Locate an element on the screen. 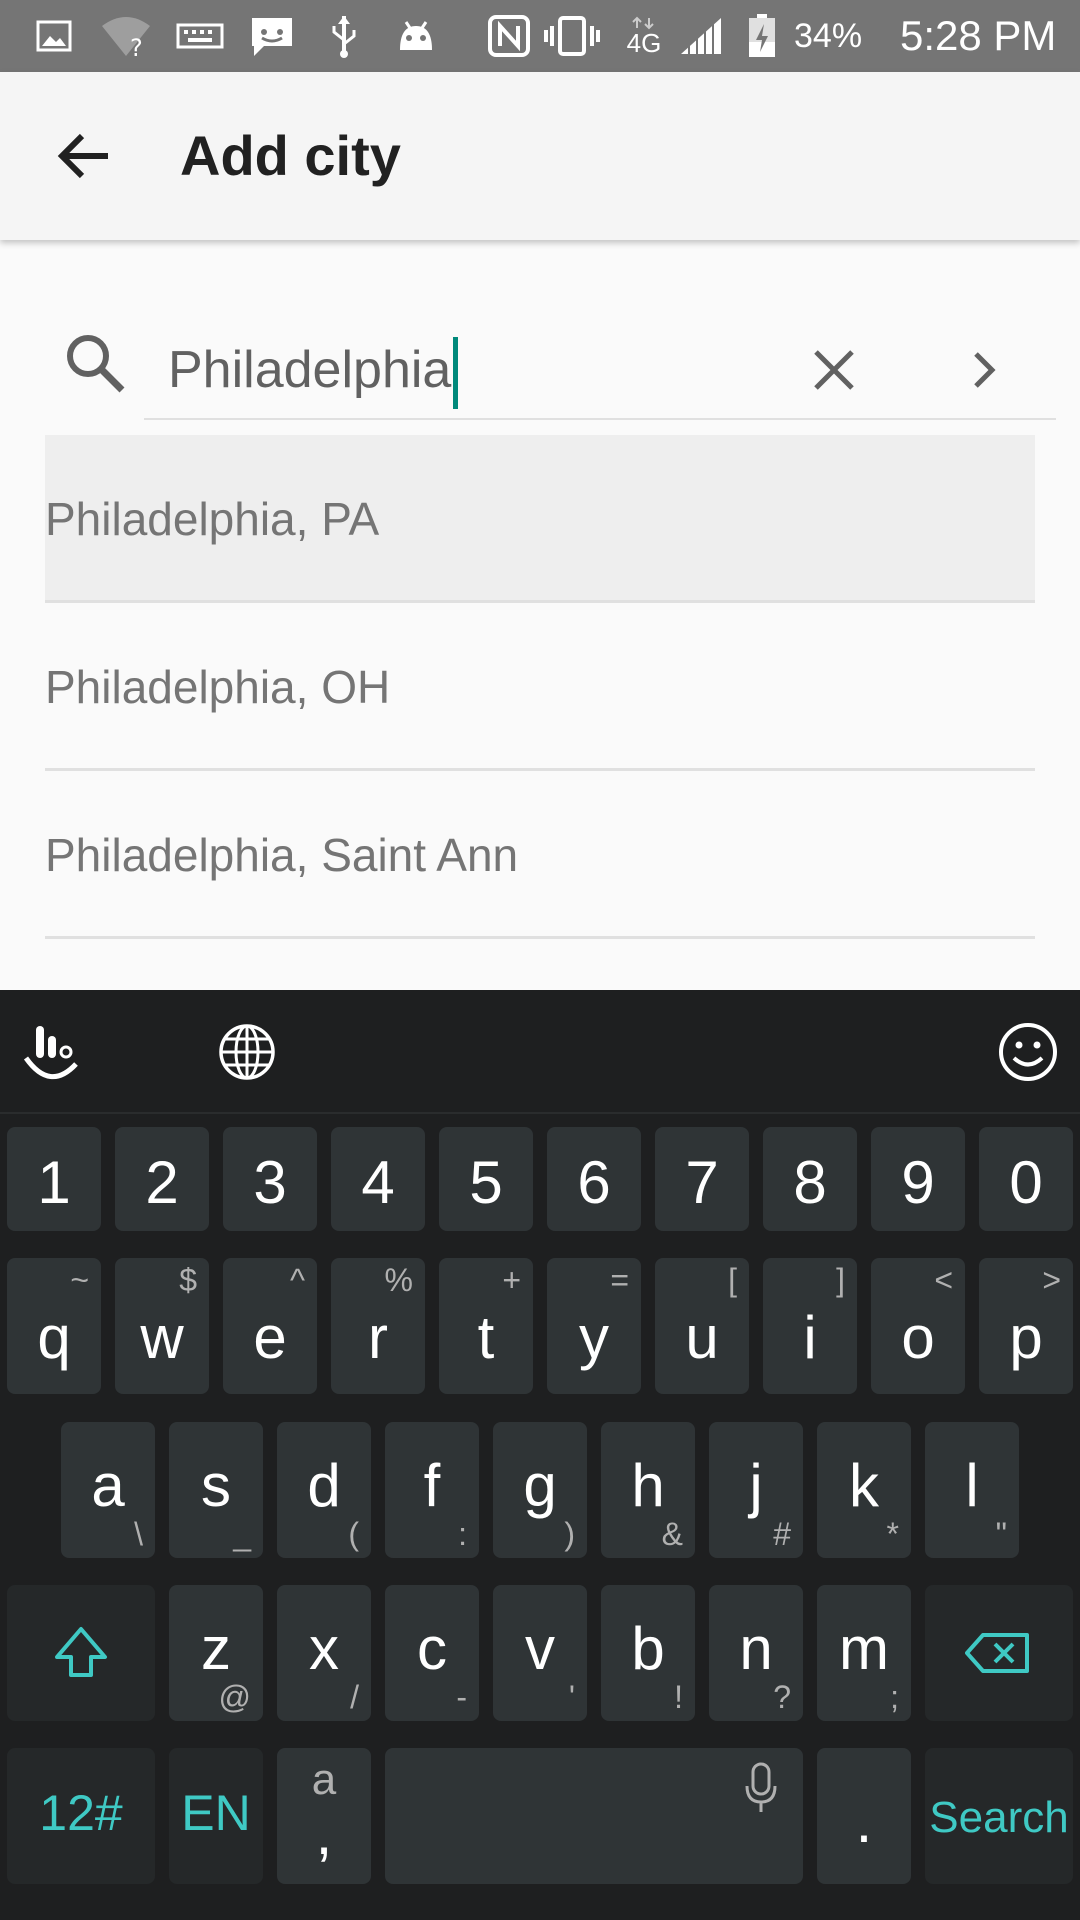 The width and height of the screenshot is (1080, 1920). key-u: [u is located at coordinates (702, 1326).